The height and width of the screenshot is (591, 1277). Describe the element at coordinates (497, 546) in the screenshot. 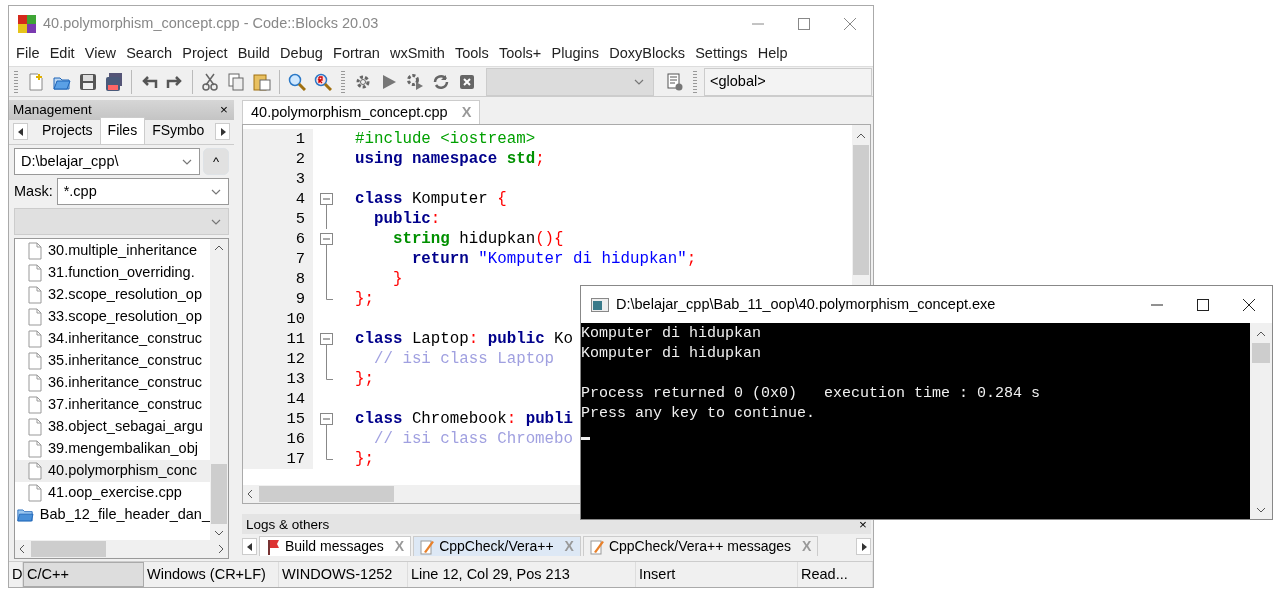

I see `log-tab: CppCheck/Vera++ X` at that location.